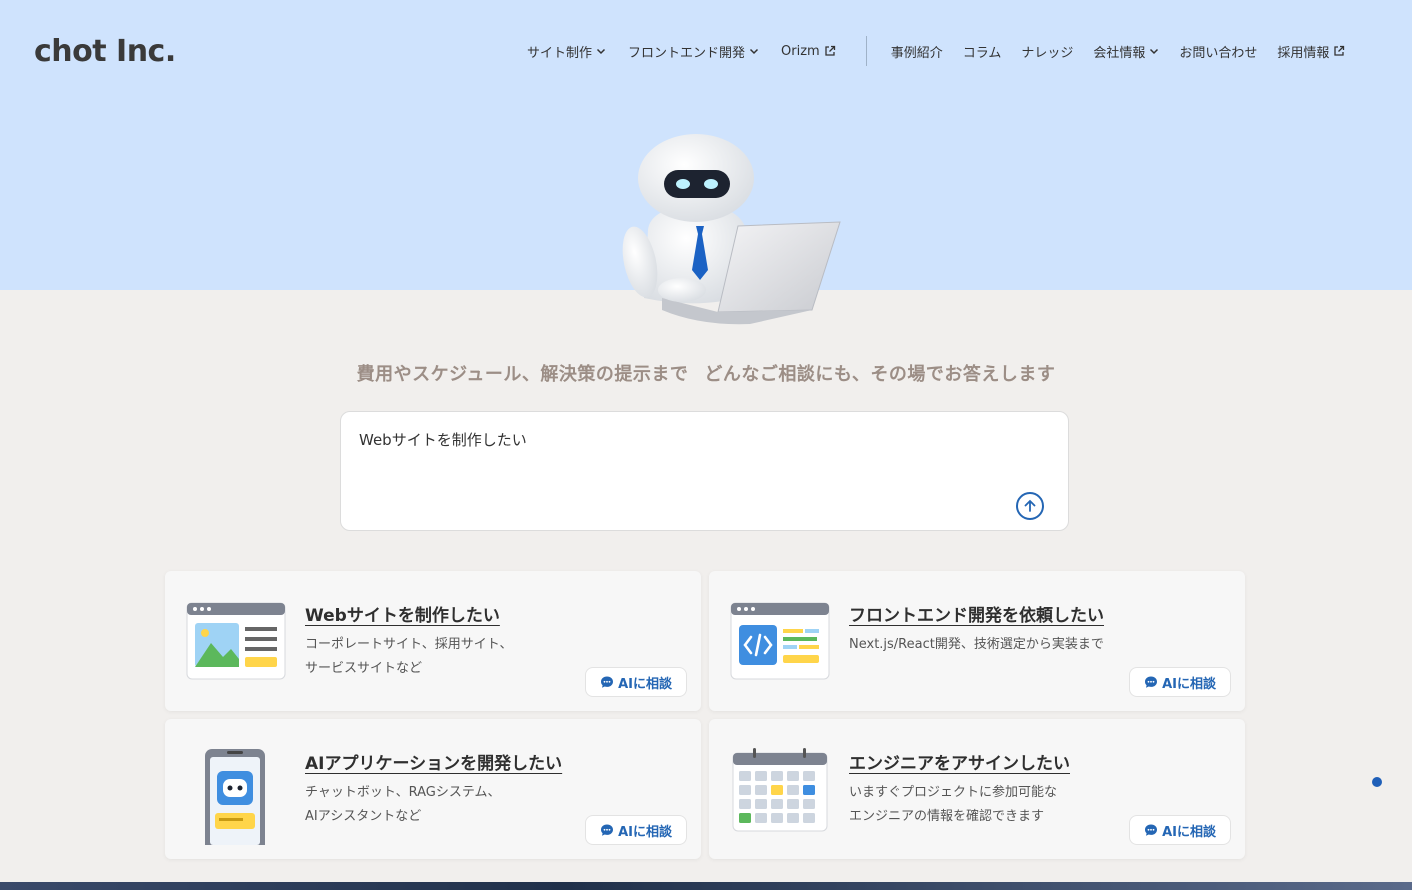 The width and height of the screenshot is (1412, 890). Describe the element at coordinates (982, 51) in the screenshot. I see `nav-item-column: コラム` at that location.